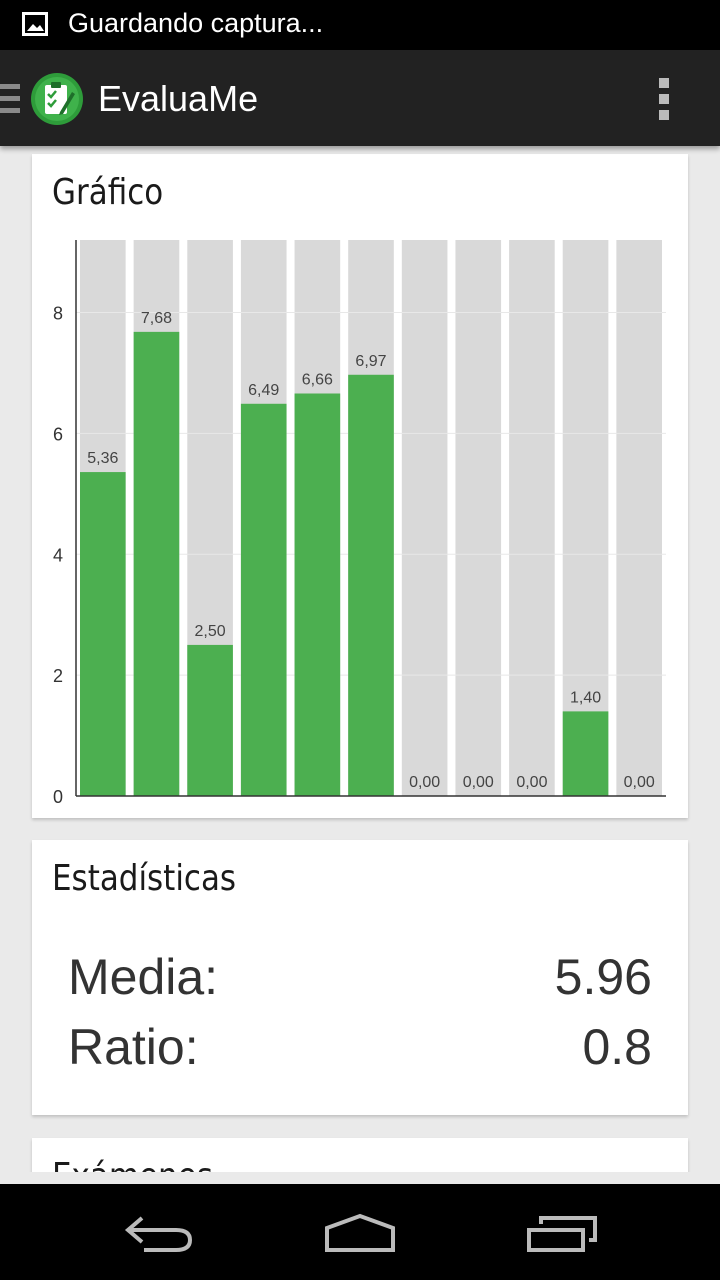 This screenshot has width=720, height=1280. What do you see at coordinates (617, 1047) in the screenshot?
I see `stat-value-ratio: 0.8` at bounding box center [617, 1047].